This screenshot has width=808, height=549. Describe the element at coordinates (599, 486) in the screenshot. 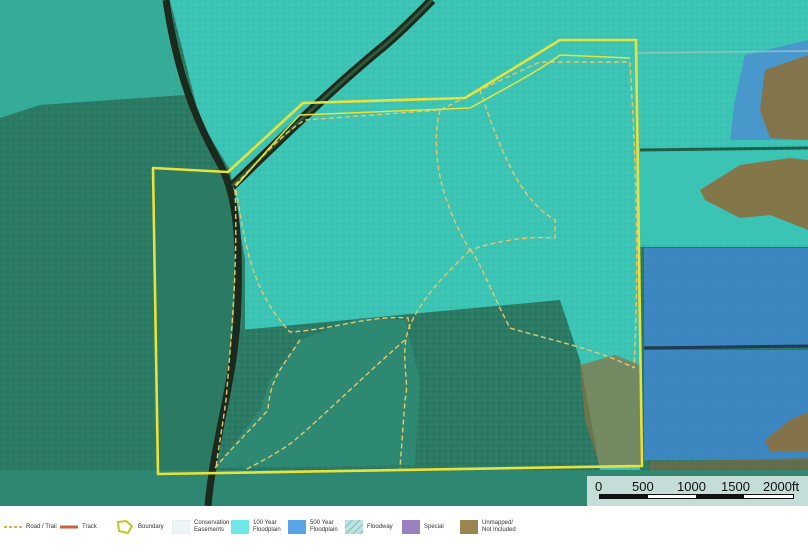

I see `scale-label-0: 0` at that location.